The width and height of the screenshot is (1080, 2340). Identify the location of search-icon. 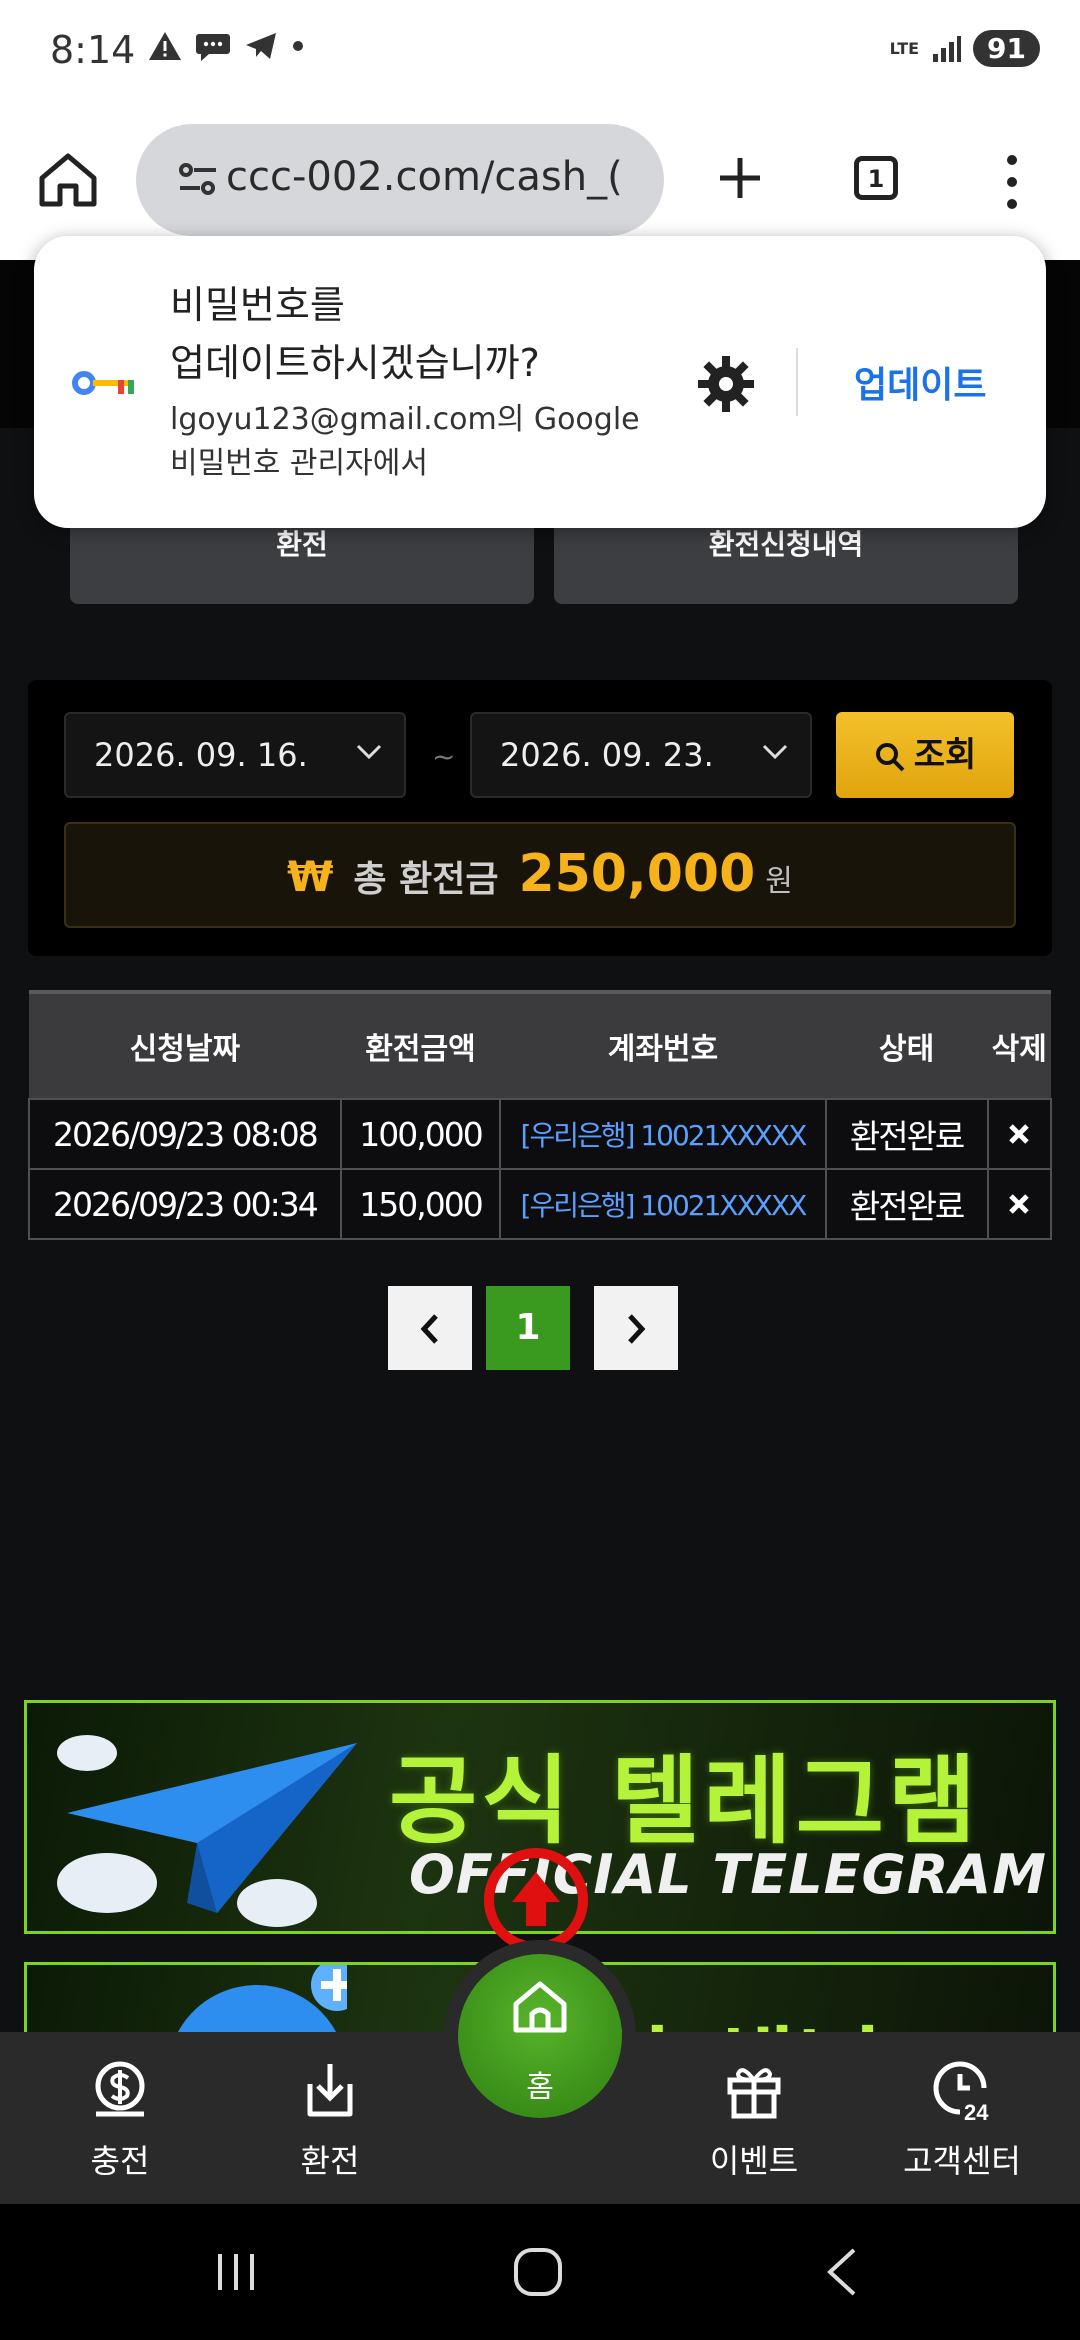
(890, 756).